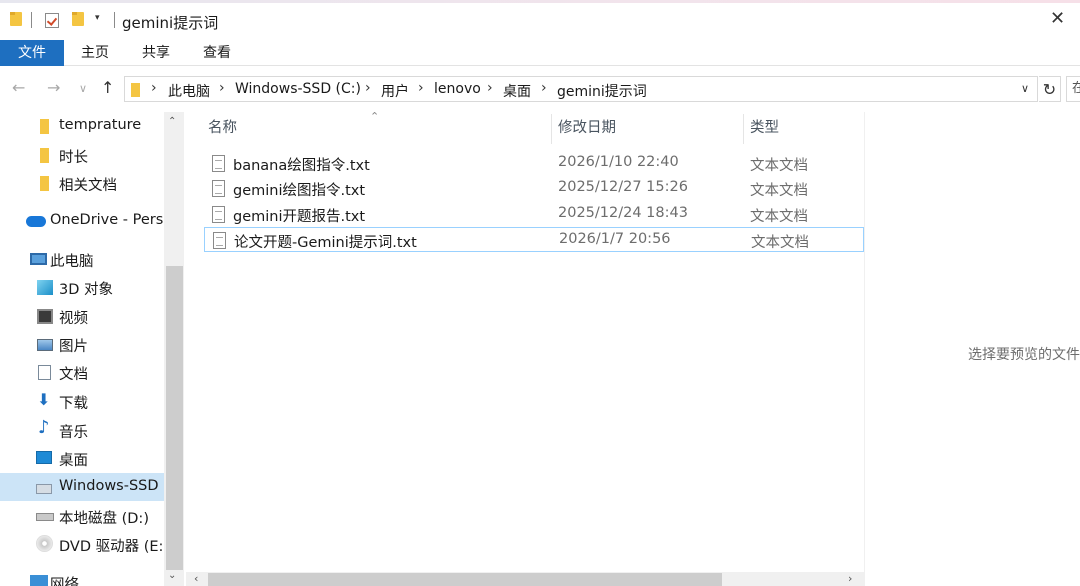  What do you see at coordinates (82, 126) in the screenshot?
I see `nav-item-temprature: temprature` at bounding box center [82, 126].